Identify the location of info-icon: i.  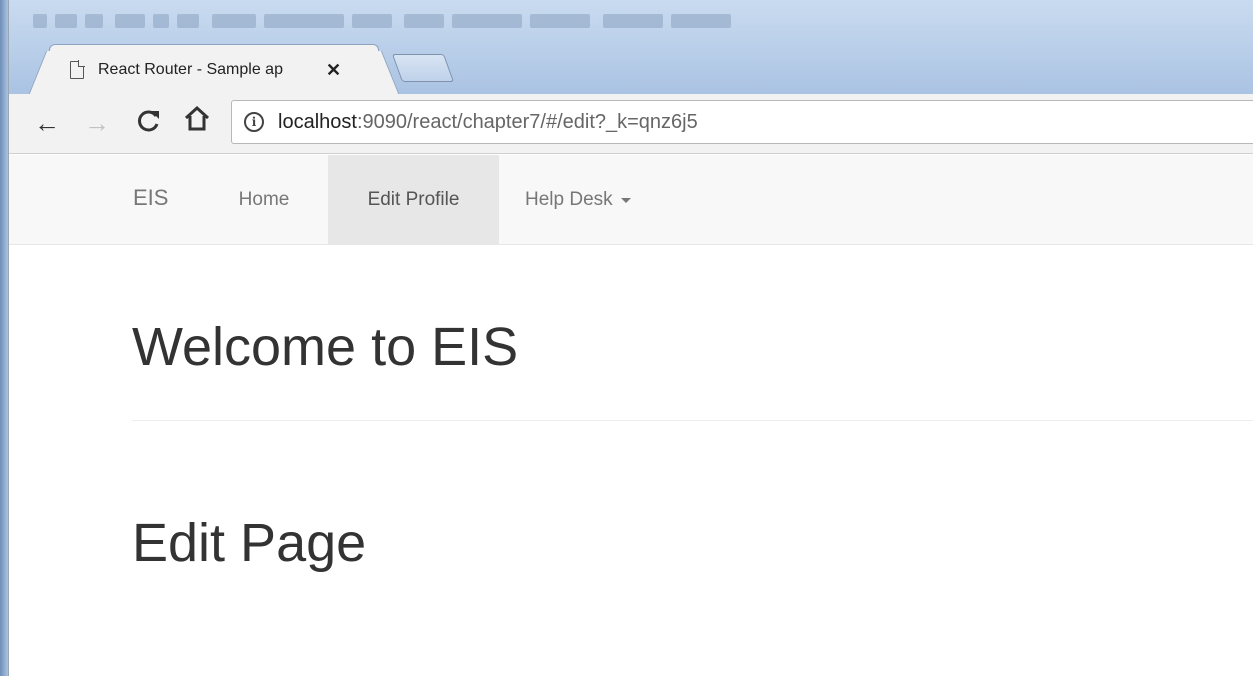
(254, 122).